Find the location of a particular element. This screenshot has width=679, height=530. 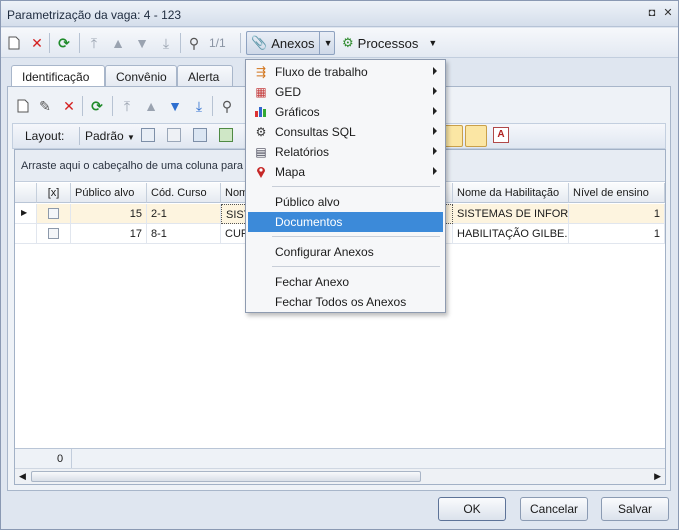

menu-item-consultas-sql: ⚙ Consultas SQL is located at coordinates (345, 132).